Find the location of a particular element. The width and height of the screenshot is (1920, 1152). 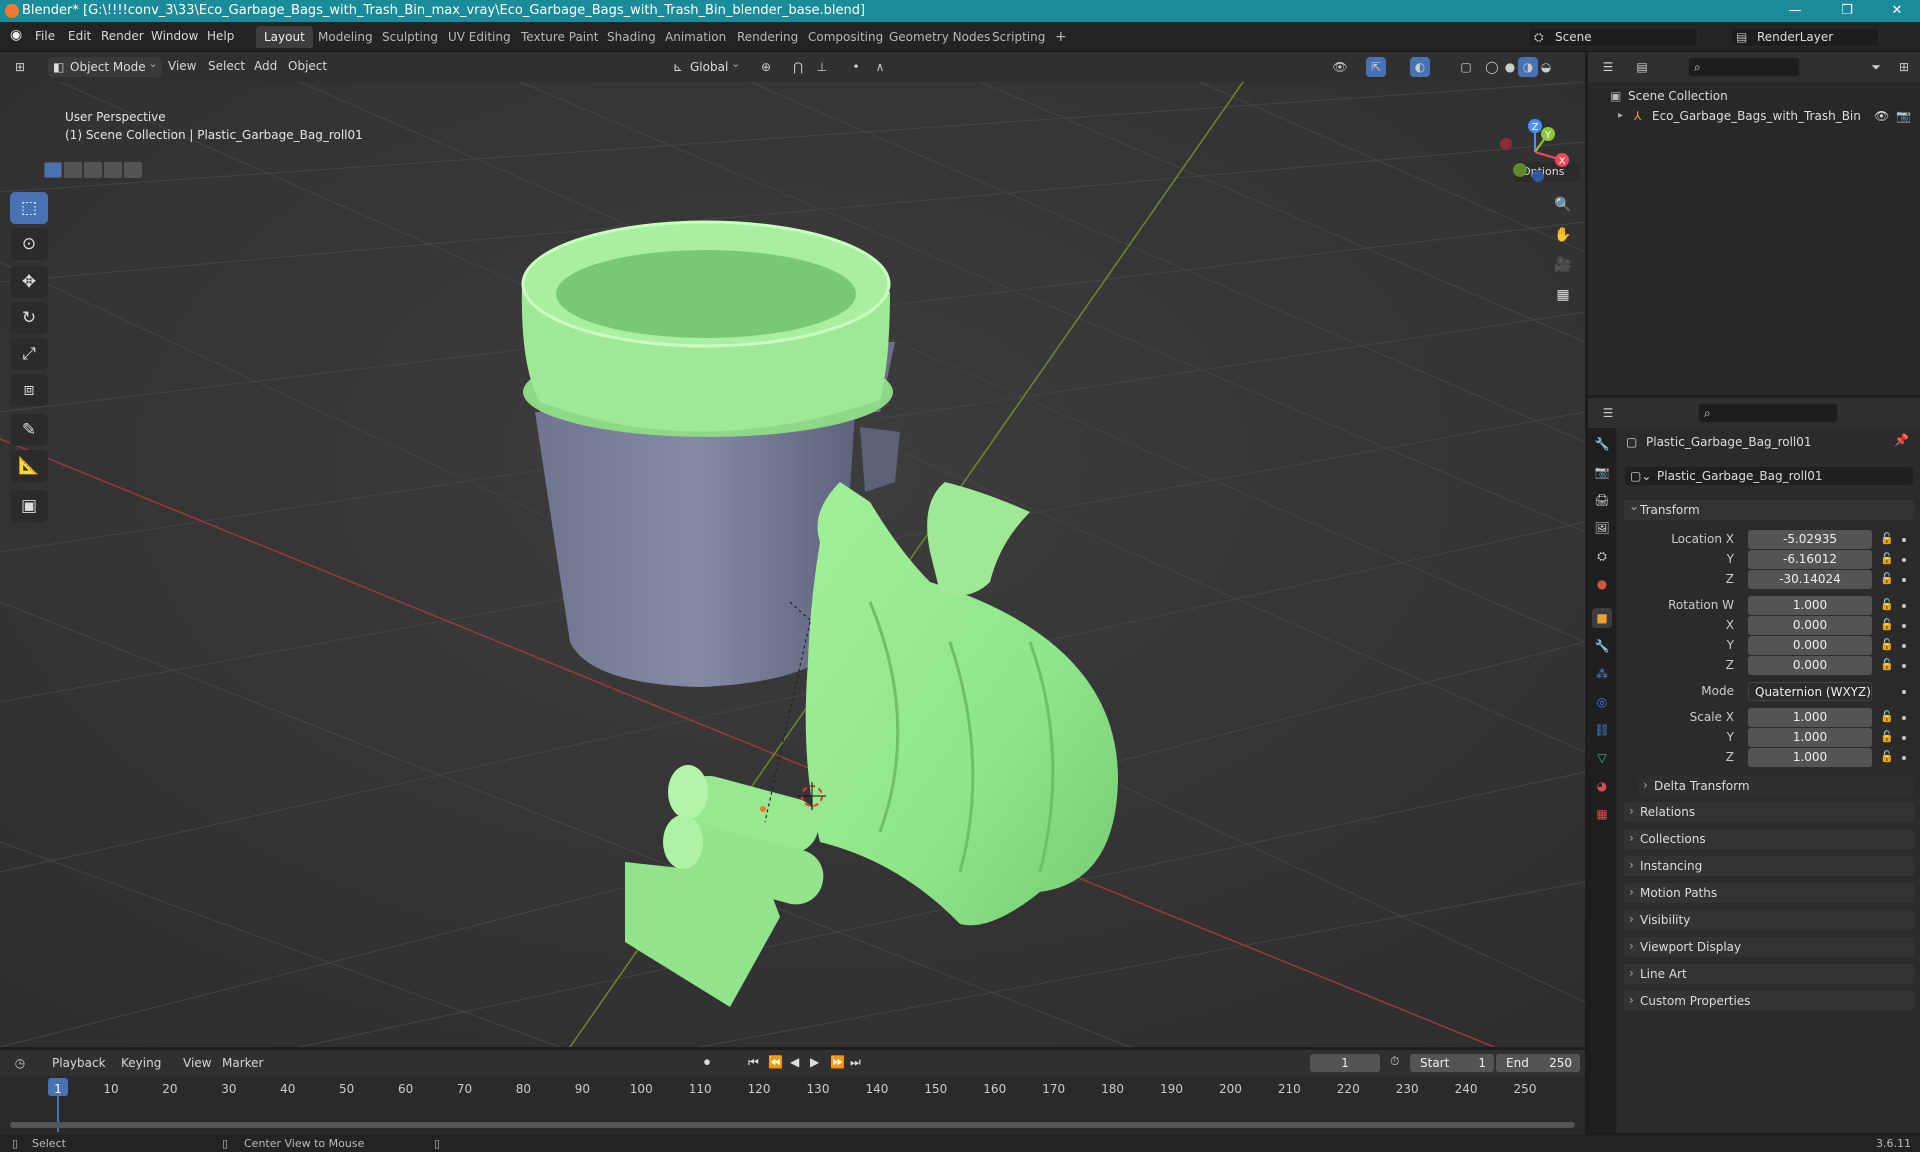

select-subtract-icon is located at coordinates (93, 170).